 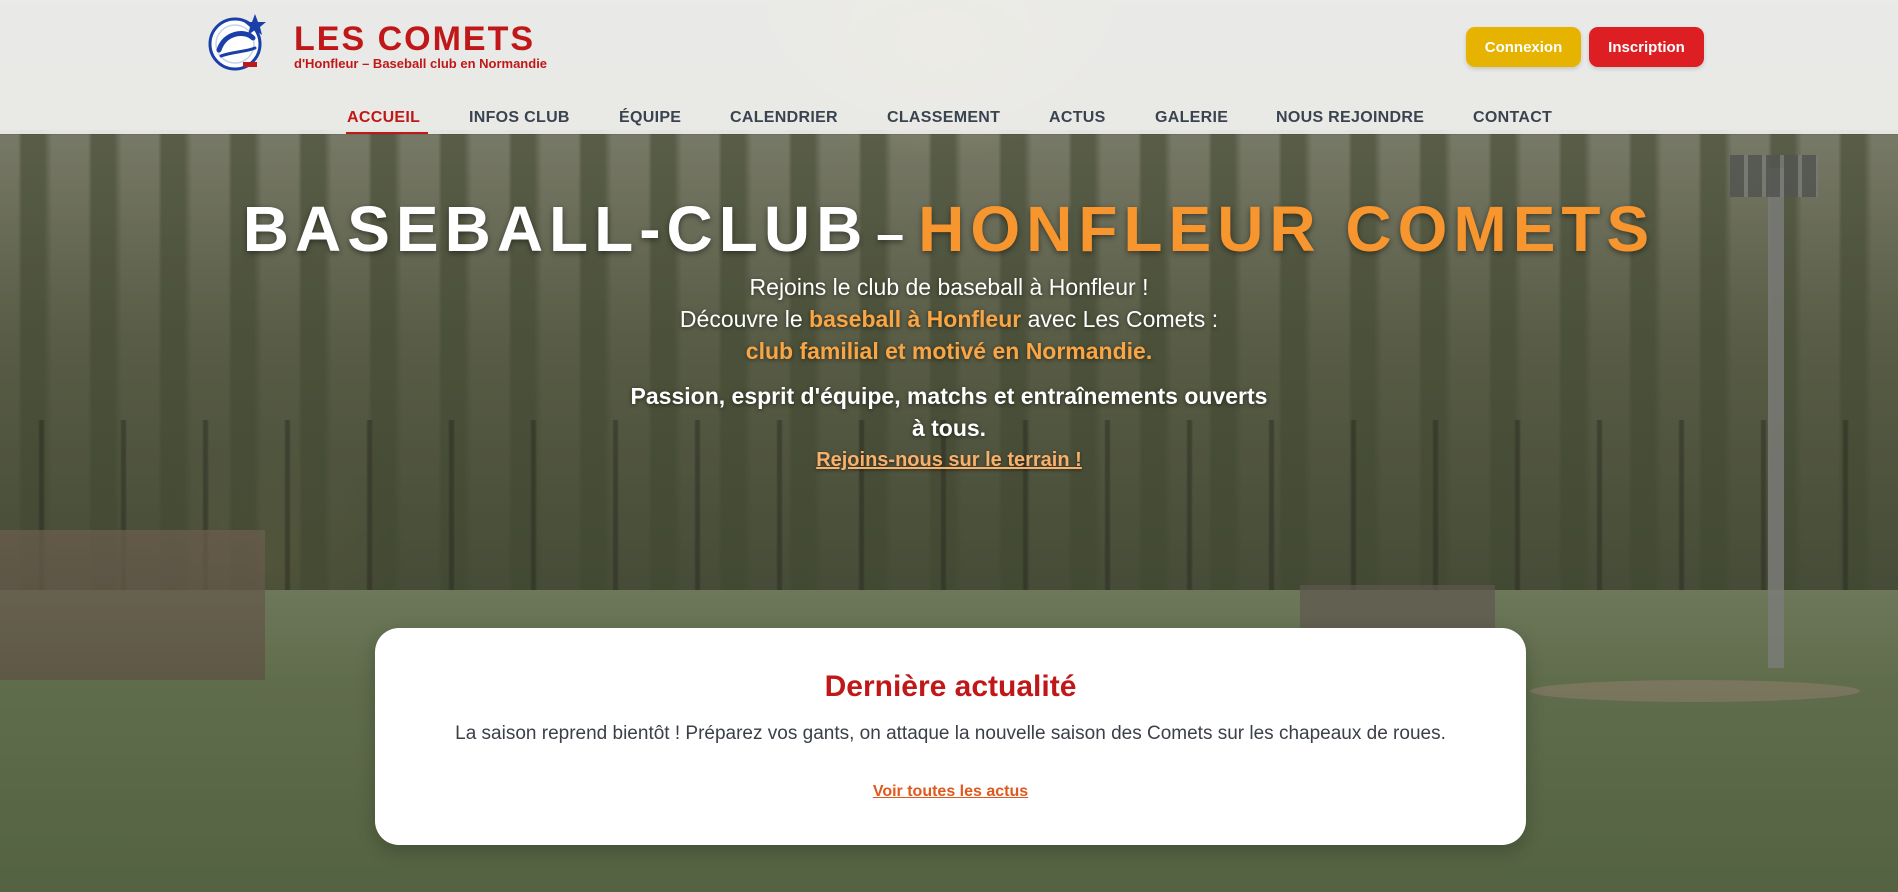 What do you see at coordinates (383, 118) in the screenshot?
I see `nav-item-accueil: ACCUEIL` at bounding box center [383, 118].